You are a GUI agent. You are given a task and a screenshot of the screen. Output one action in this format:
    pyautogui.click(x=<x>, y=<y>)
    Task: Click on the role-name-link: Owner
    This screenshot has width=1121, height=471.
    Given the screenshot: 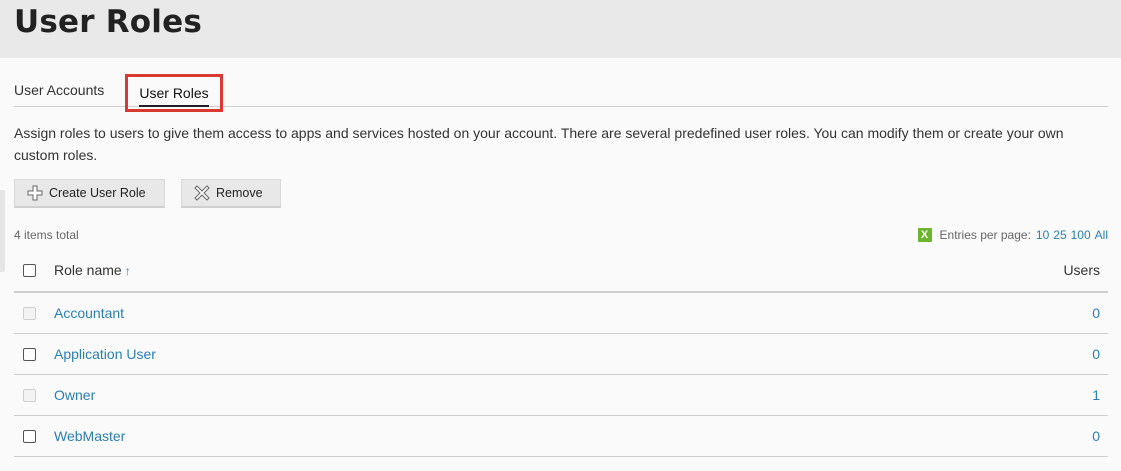 What is the action you would take?
    pyautogui.click(x=74, y=395)
    